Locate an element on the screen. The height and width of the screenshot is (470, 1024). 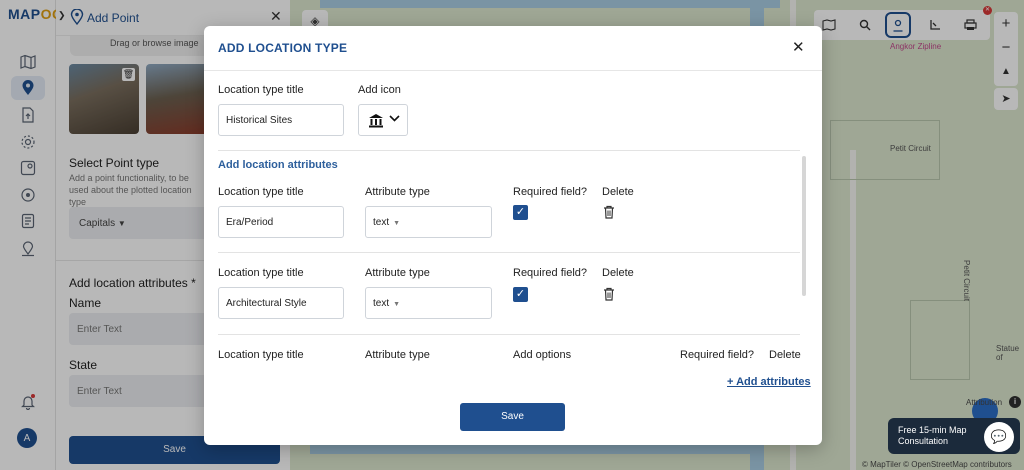
attribution-link: Attribution is located at coordinates (984, 402).